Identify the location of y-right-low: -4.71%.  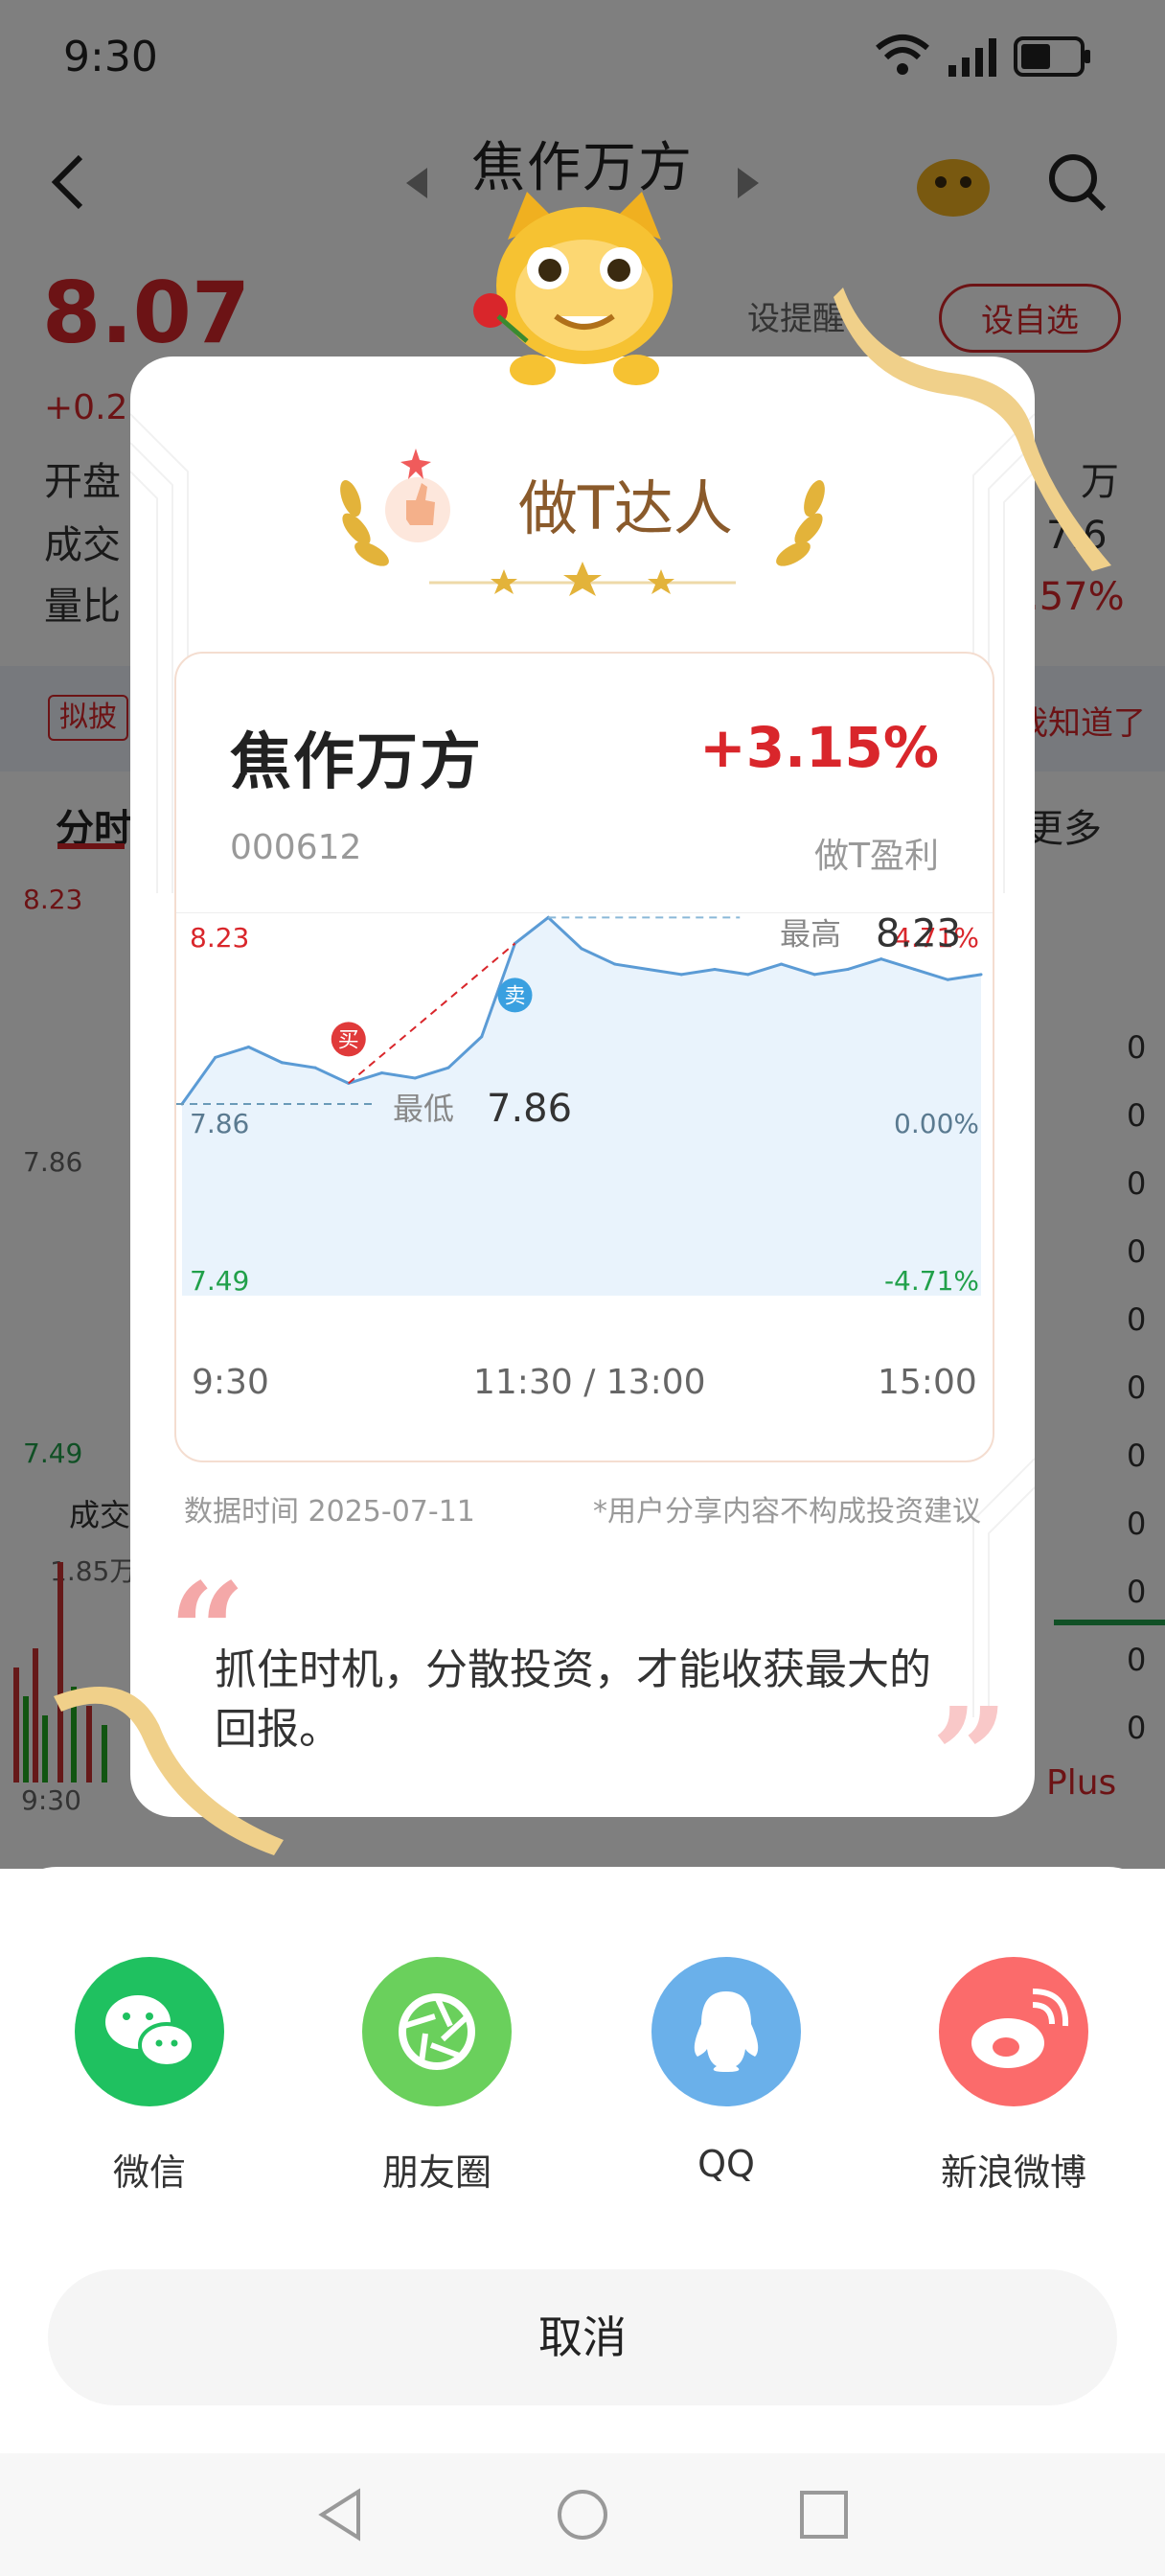
(931, 1281).